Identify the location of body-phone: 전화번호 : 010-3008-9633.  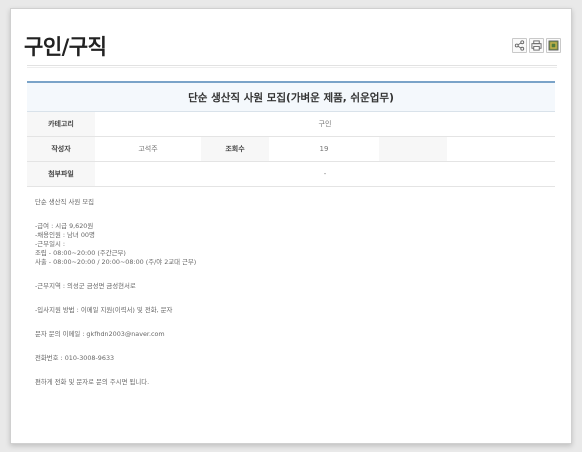
(75, 358).